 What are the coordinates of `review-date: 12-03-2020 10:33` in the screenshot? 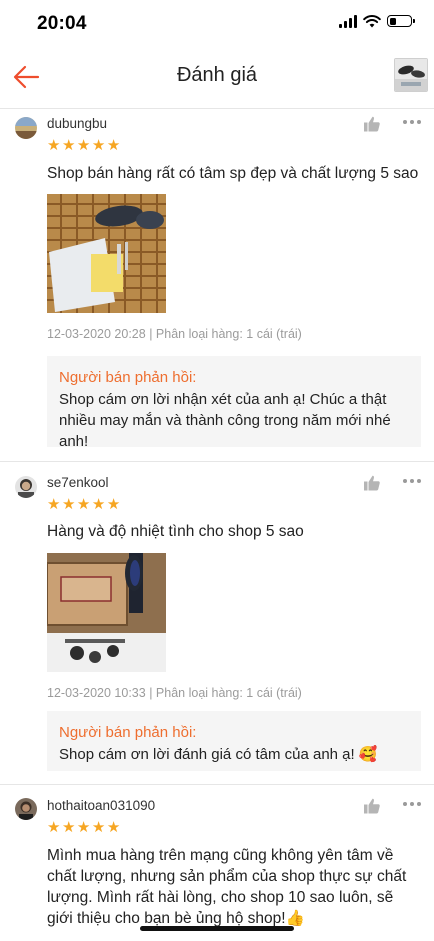 It's located at (96, 693).